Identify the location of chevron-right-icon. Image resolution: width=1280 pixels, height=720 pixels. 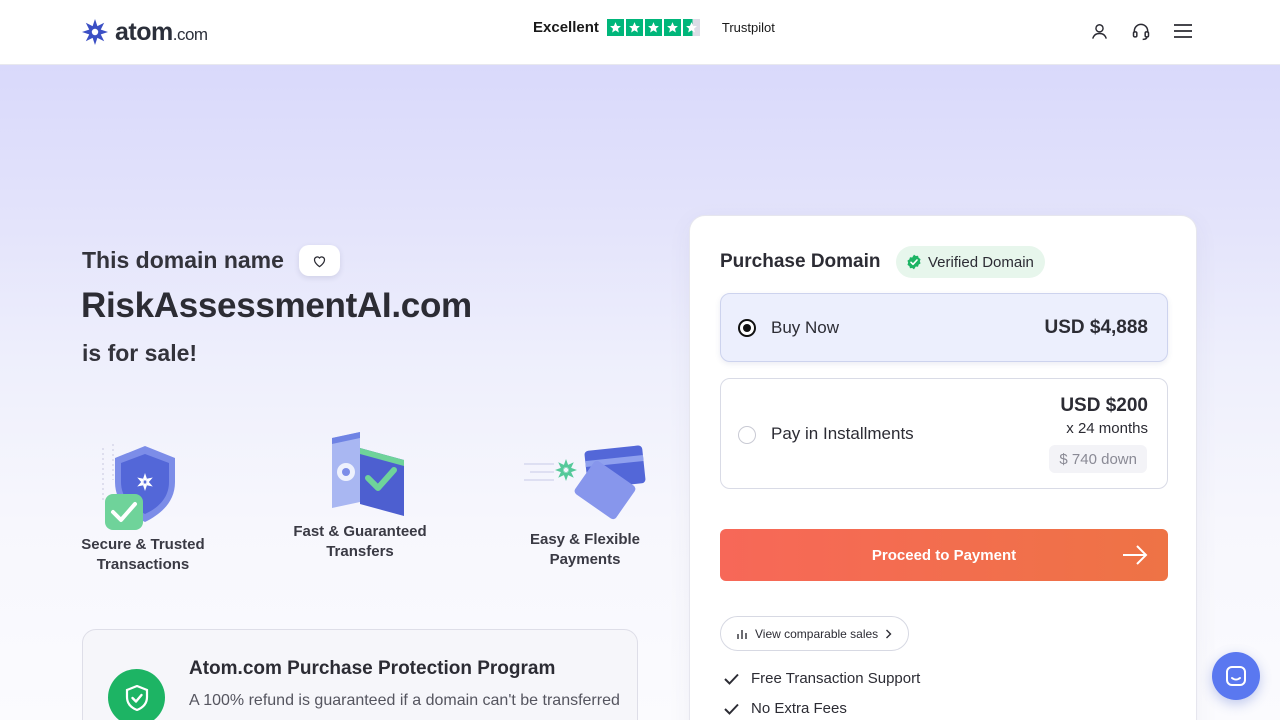
(889, 633).